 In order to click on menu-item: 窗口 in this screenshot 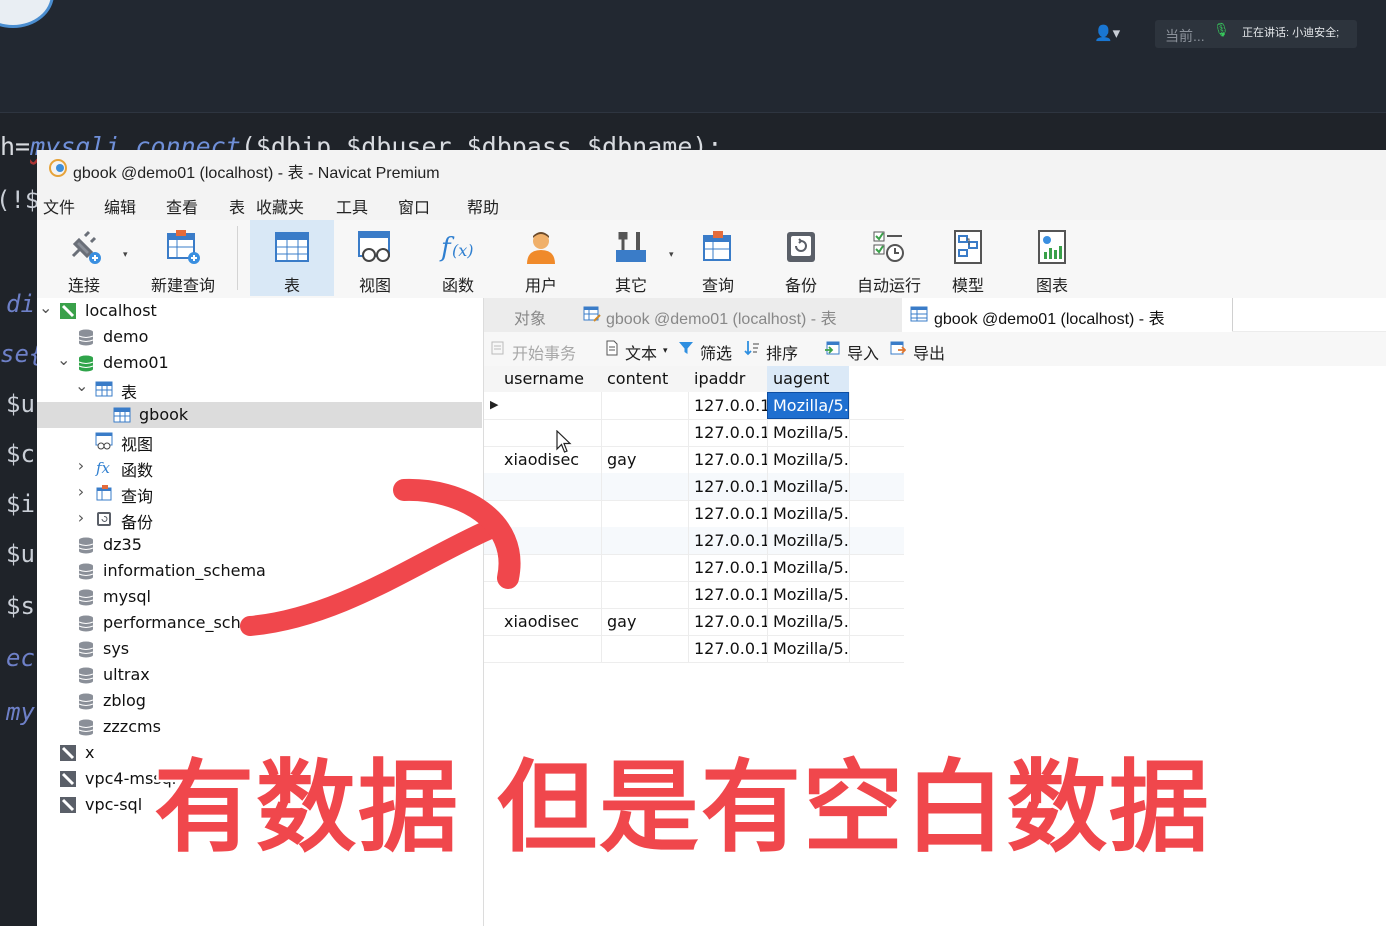, I will do `click(414, 206)`.